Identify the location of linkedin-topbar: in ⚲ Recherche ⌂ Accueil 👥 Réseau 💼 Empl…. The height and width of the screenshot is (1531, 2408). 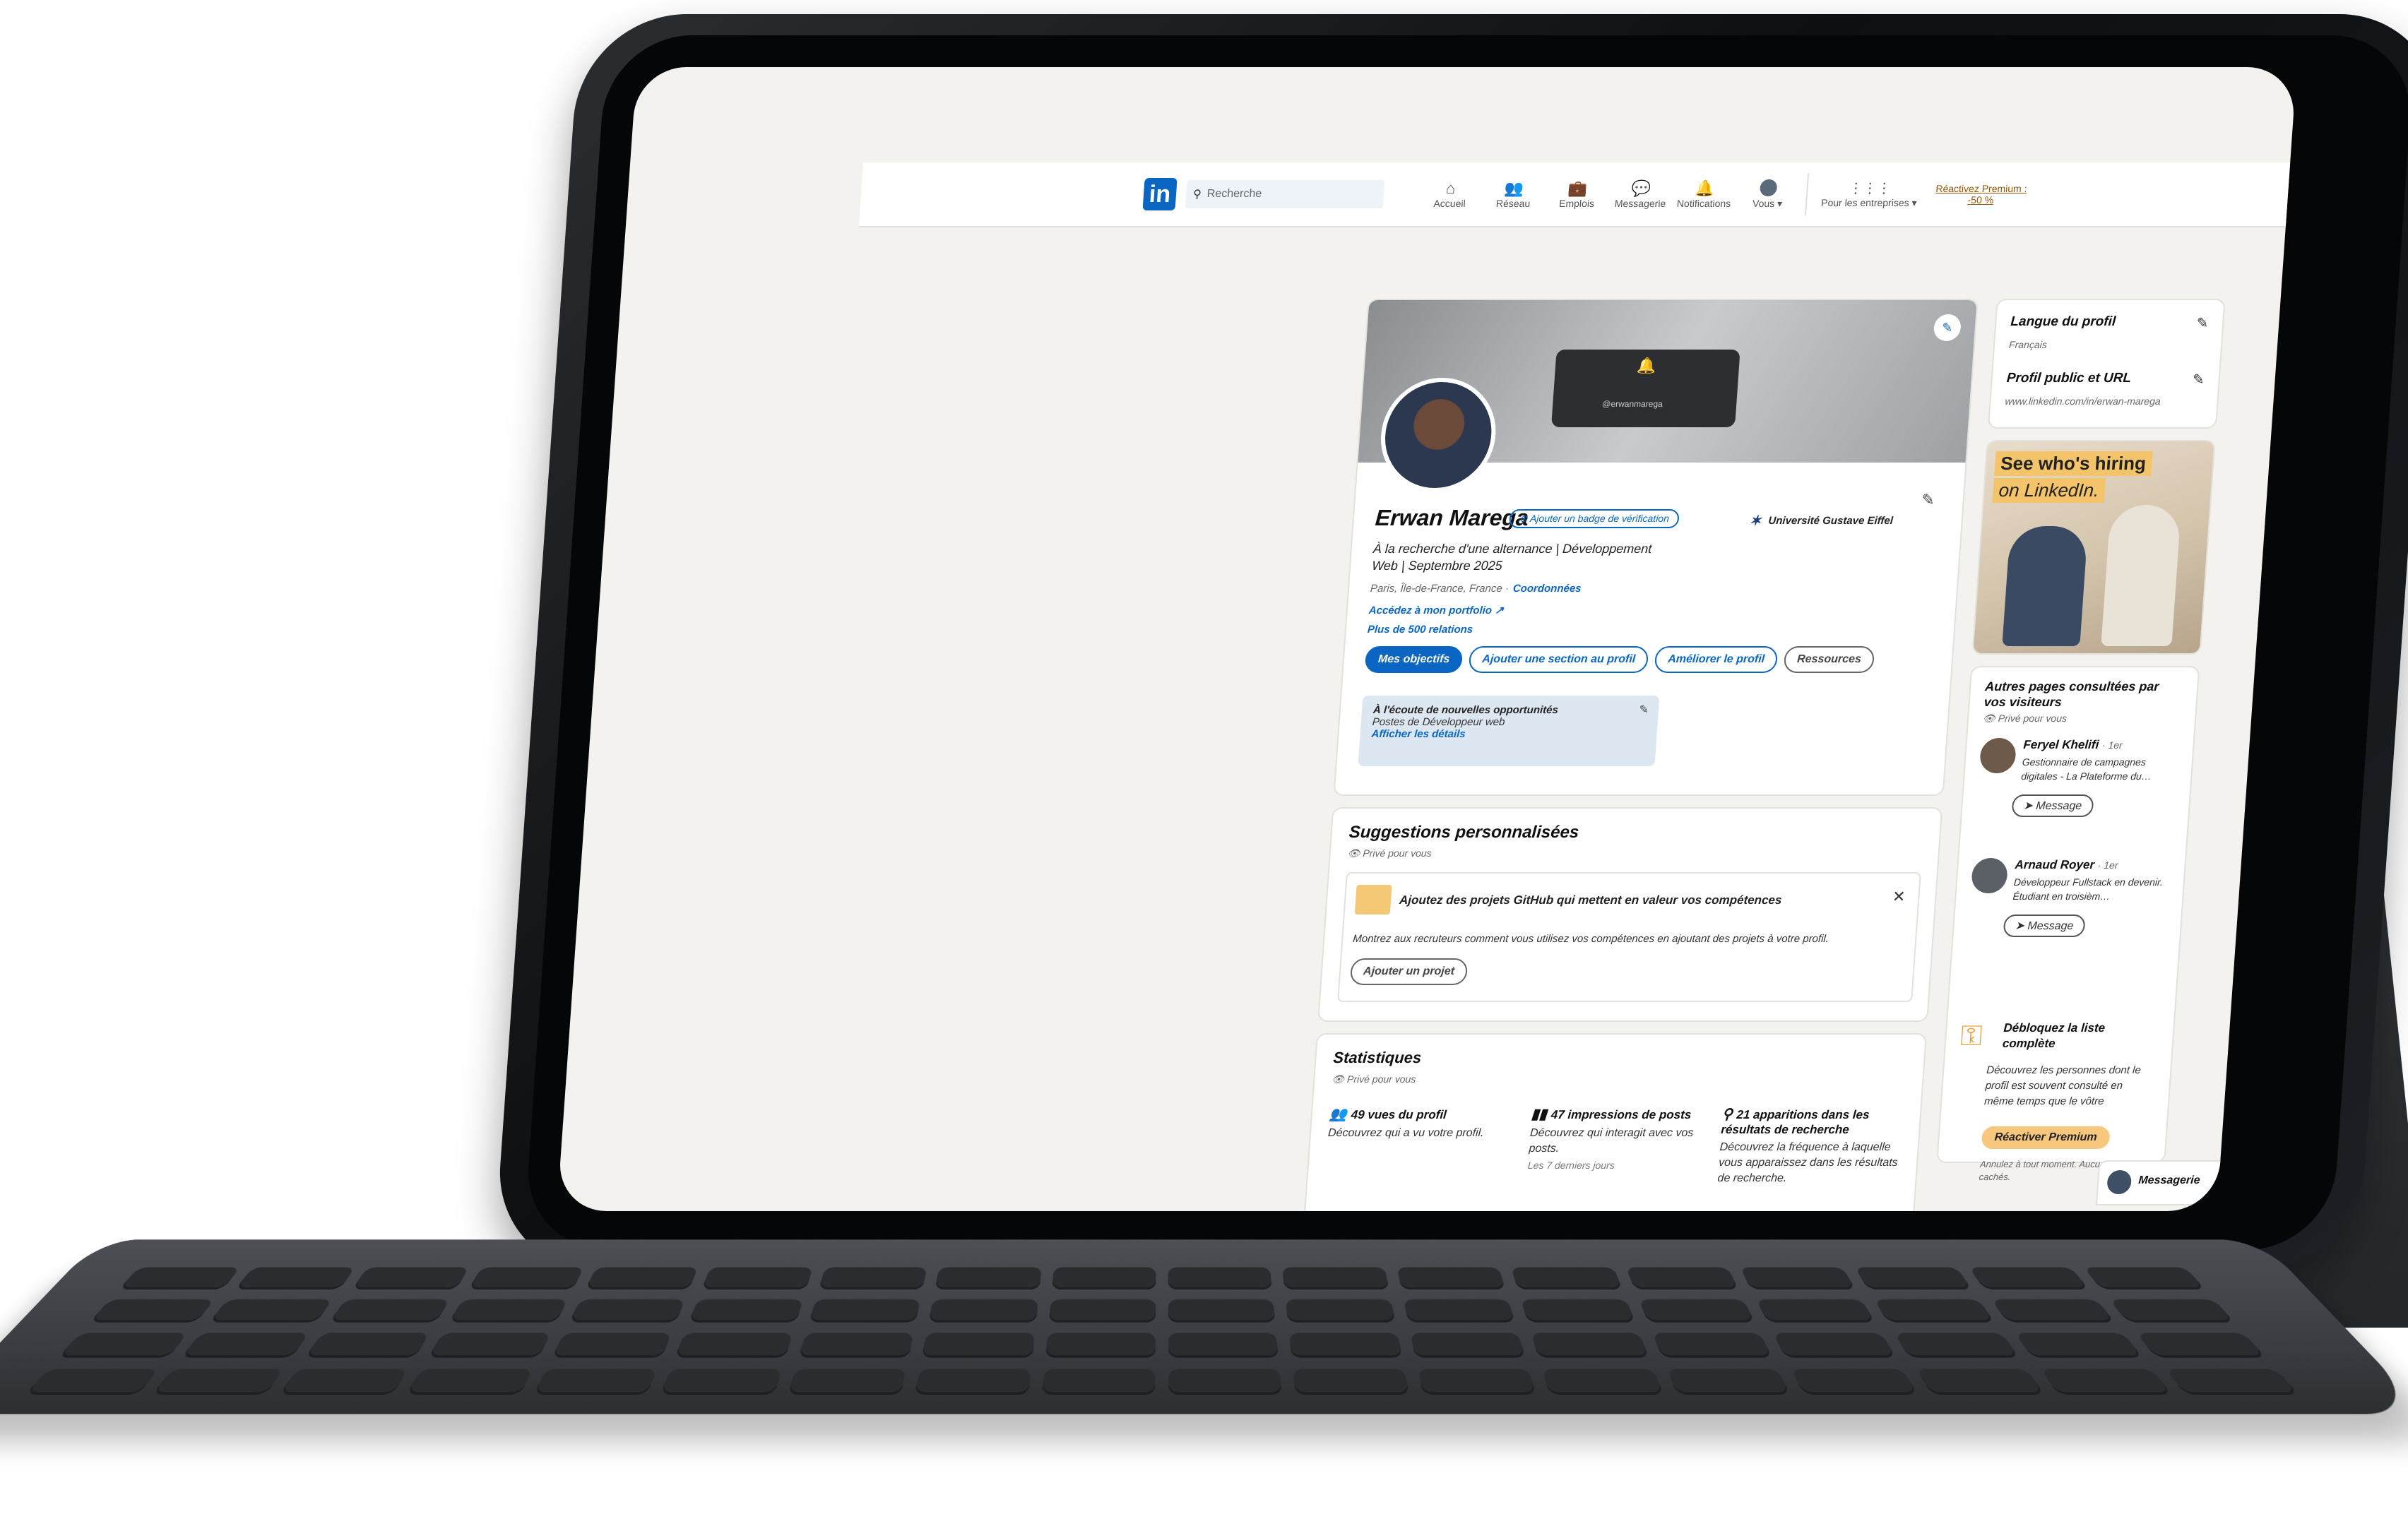
(1578, 195).